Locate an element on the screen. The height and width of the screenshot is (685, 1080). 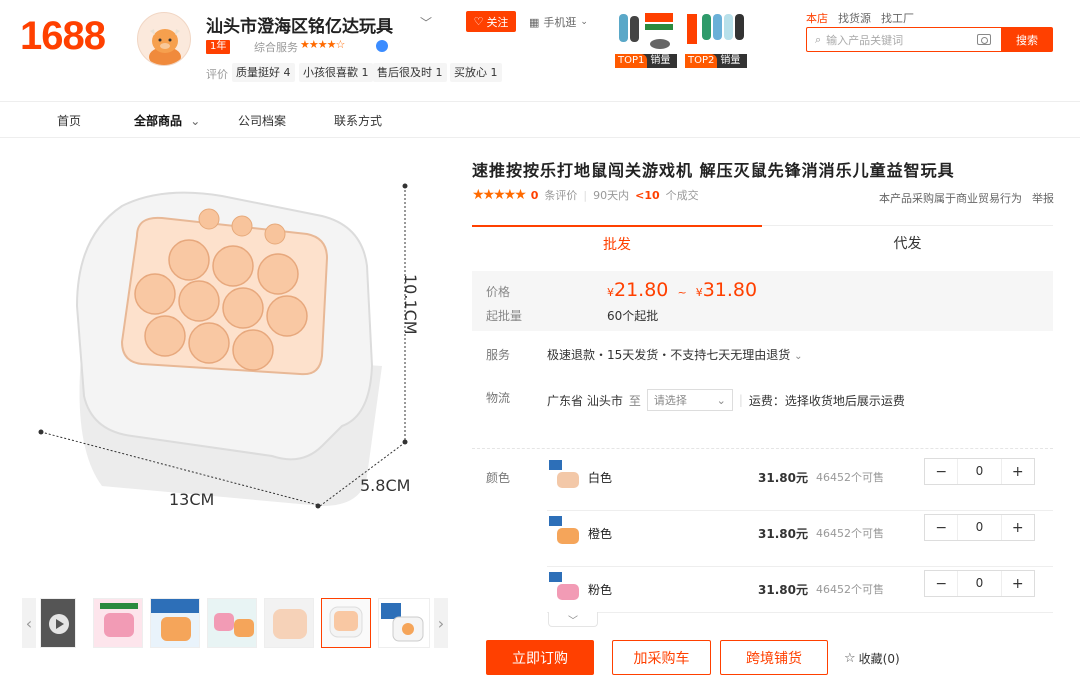
eval-tag: 小孩很喜歡 1 is located at coordinates (336, 72).